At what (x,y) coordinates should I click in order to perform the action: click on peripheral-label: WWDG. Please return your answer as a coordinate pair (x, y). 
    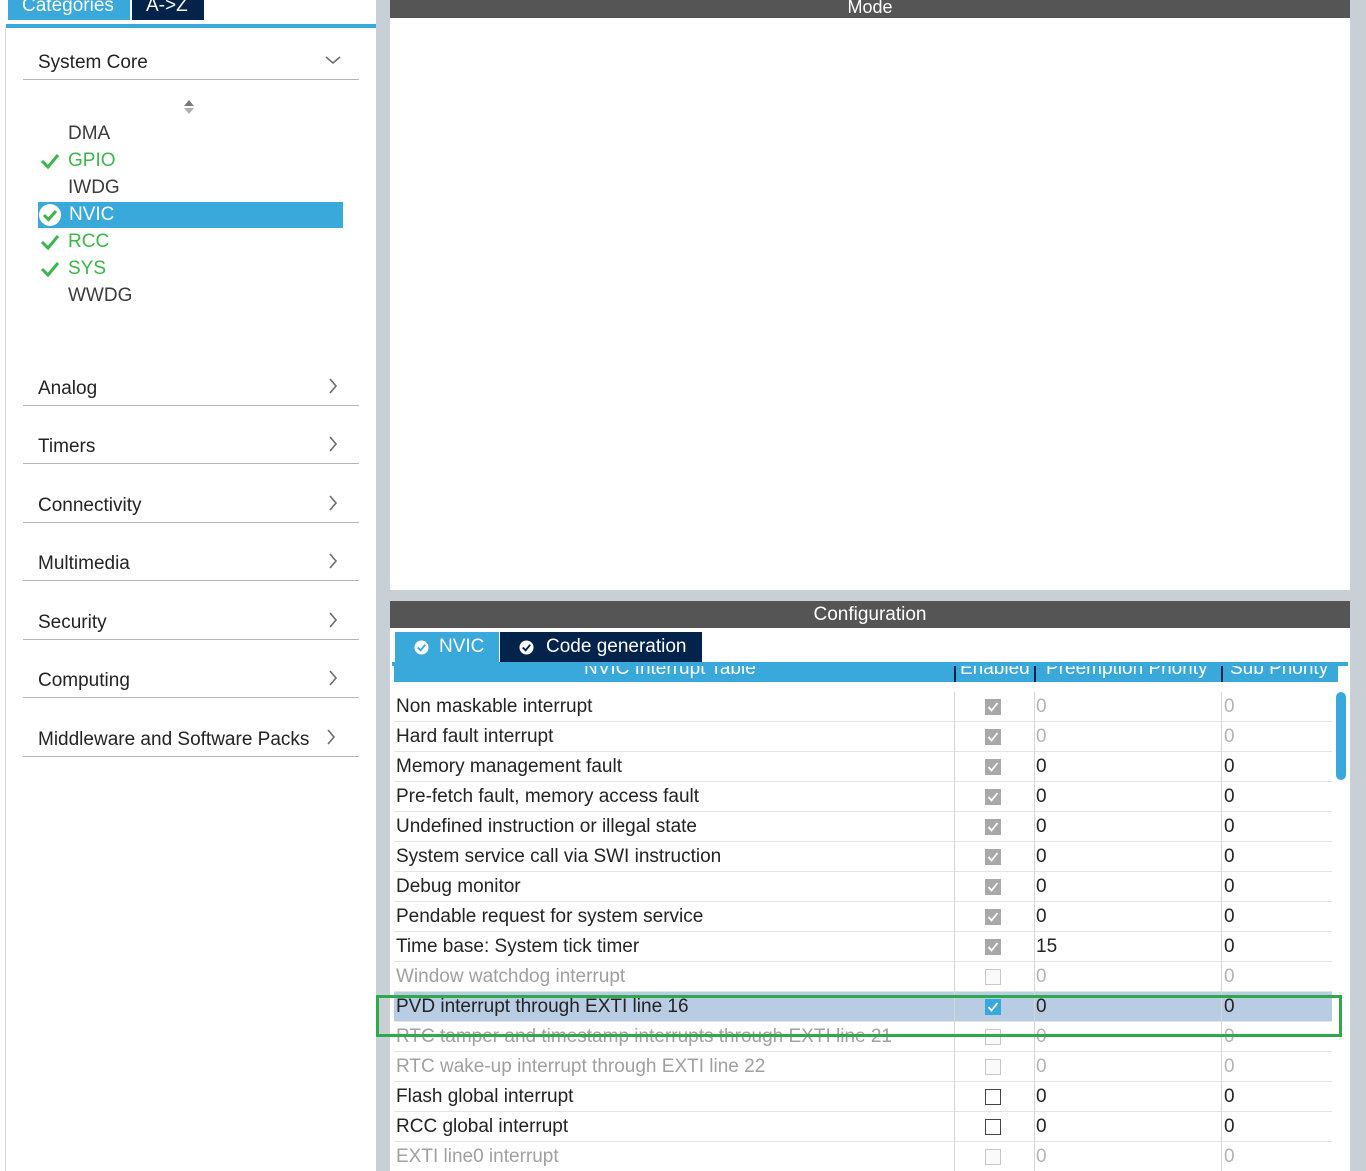
    Looking at the image, I should click on (100, 295).